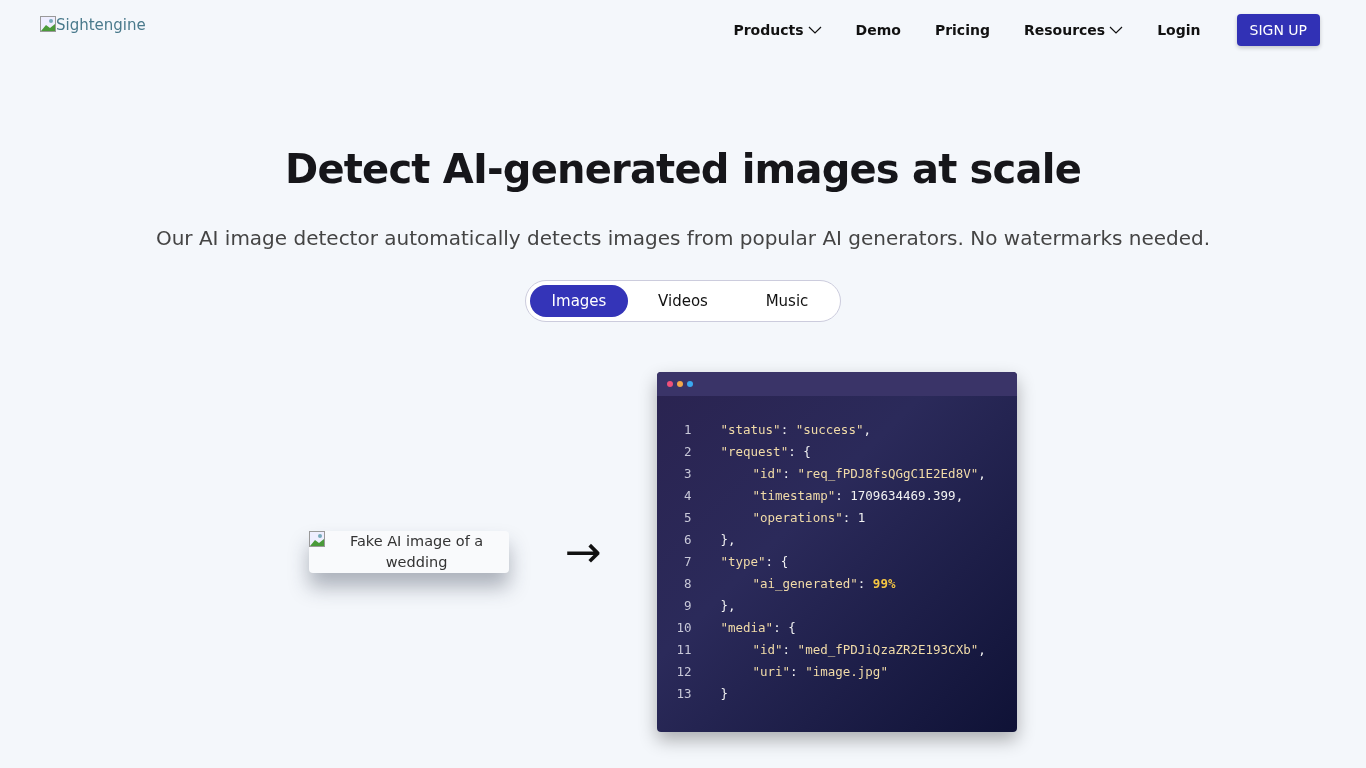 The height and width of the screenshot is (768, 1366). I want to click on logo-alt-text: Sightengine, so click(101, 25).